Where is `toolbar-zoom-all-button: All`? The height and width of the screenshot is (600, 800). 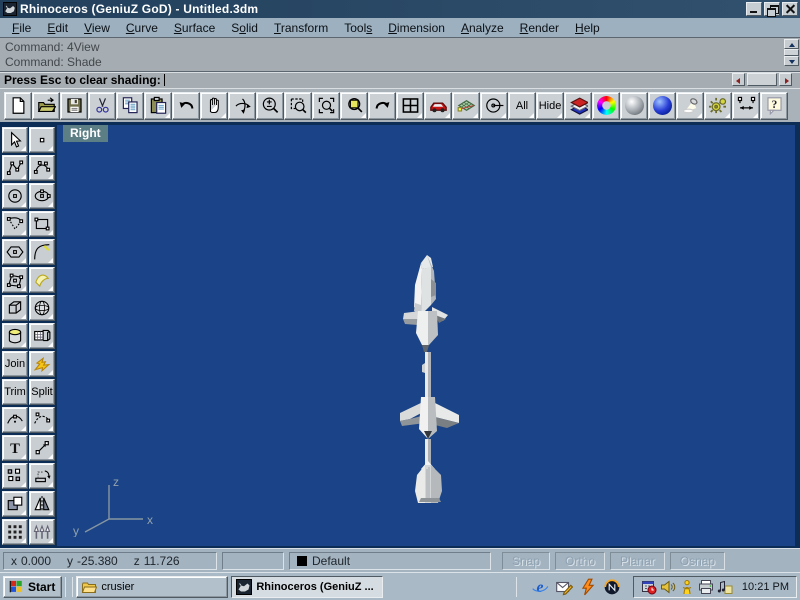 toolbar-zoom-all-button: All is located at coordinates (522, 105).